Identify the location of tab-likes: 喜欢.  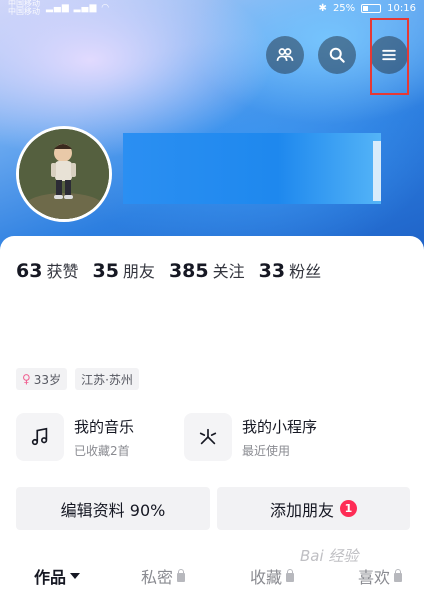
(380, 576).